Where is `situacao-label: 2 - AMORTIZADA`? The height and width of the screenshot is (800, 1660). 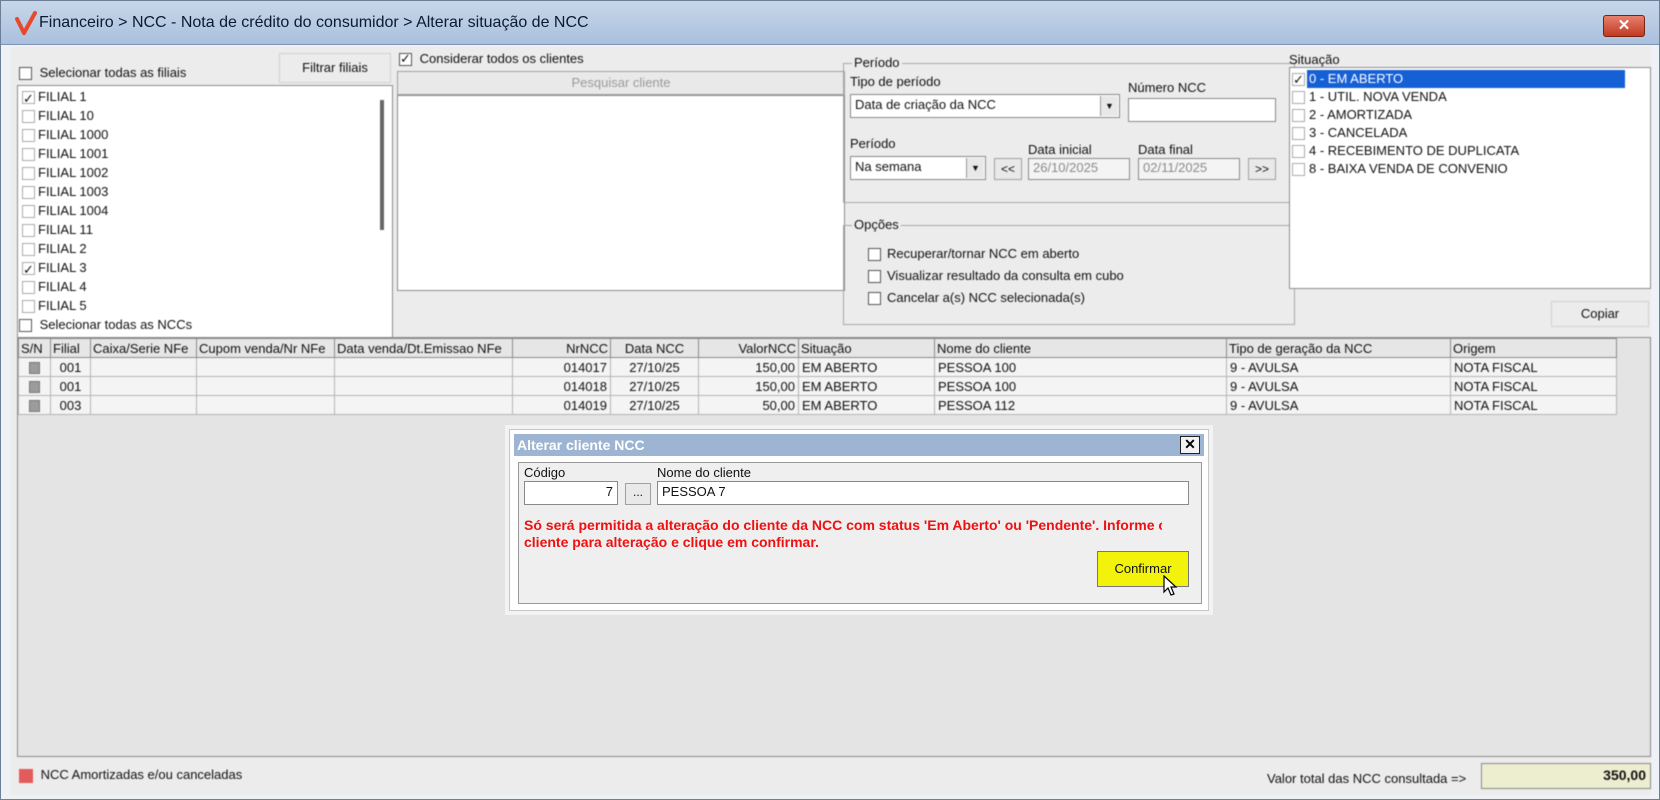 situacao-label: 2 - AMORTIZADA is located at coordinates (1361, 114).